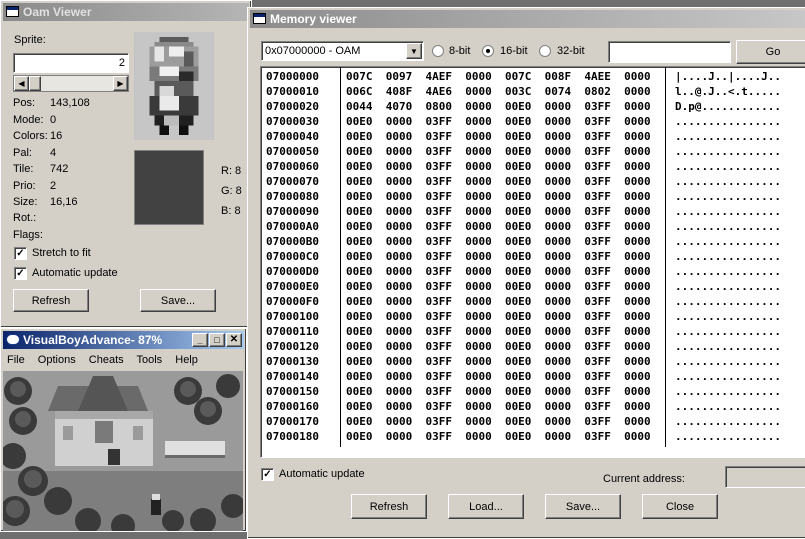  Describe the element at coordinates (234, 340) in the screenshot. I see `close-icon: ✕` at that location.